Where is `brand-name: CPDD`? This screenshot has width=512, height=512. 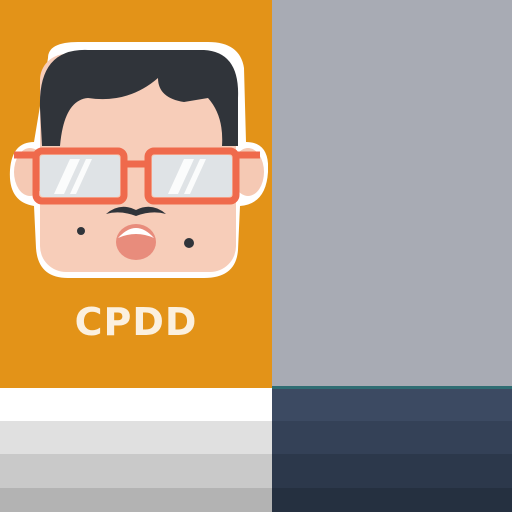 brand-name: CPDD is located at coordinates (136, 322).